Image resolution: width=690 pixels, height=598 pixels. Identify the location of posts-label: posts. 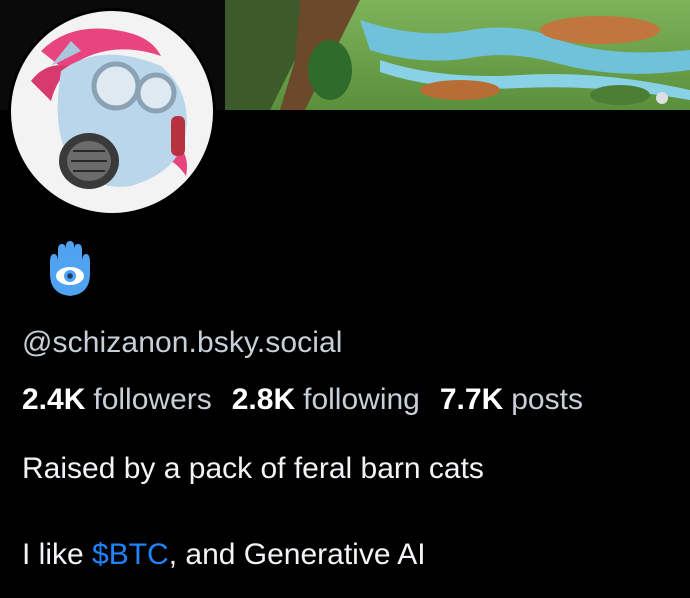
(547, 399).